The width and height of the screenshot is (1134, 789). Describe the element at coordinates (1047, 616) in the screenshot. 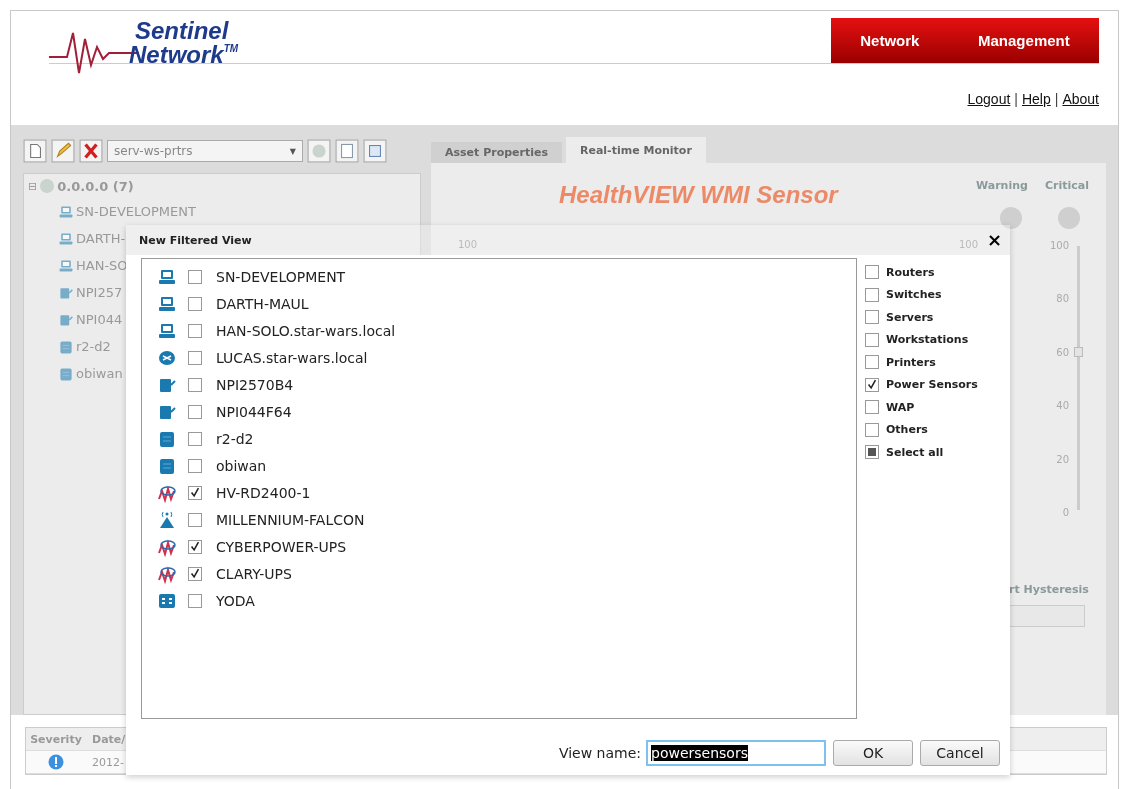

I see `spinner-field` at that location.